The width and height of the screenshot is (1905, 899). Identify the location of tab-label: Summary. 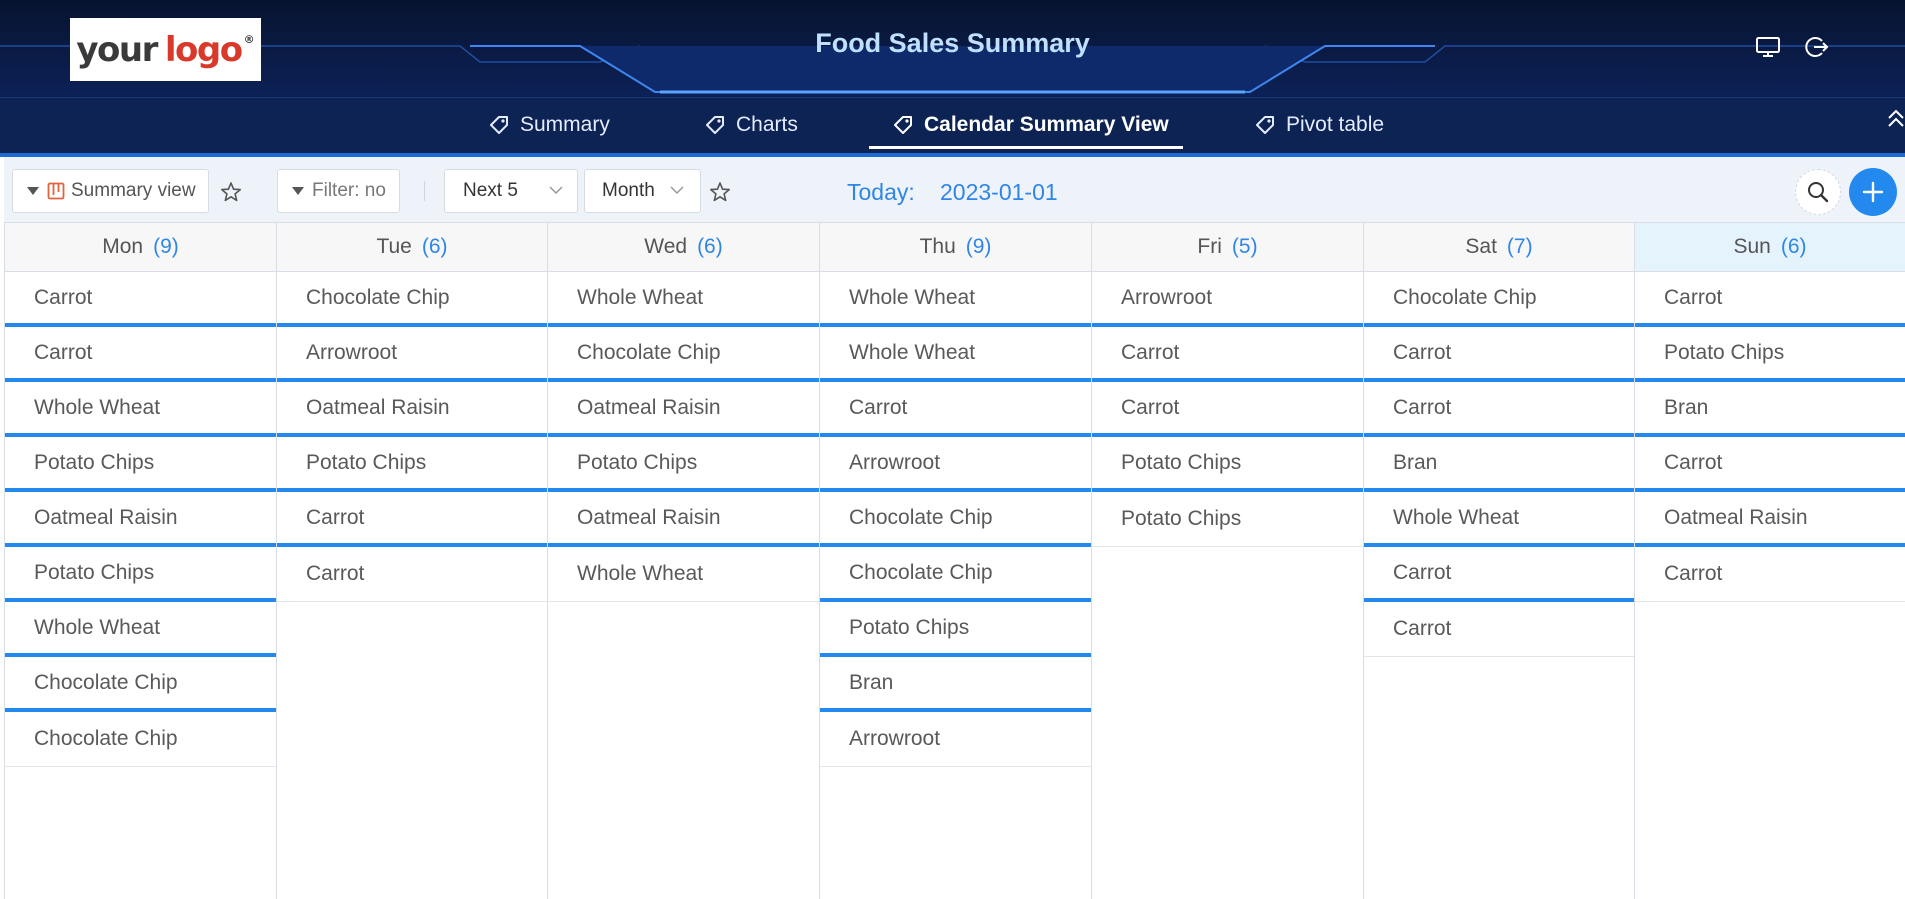
(565, 124).